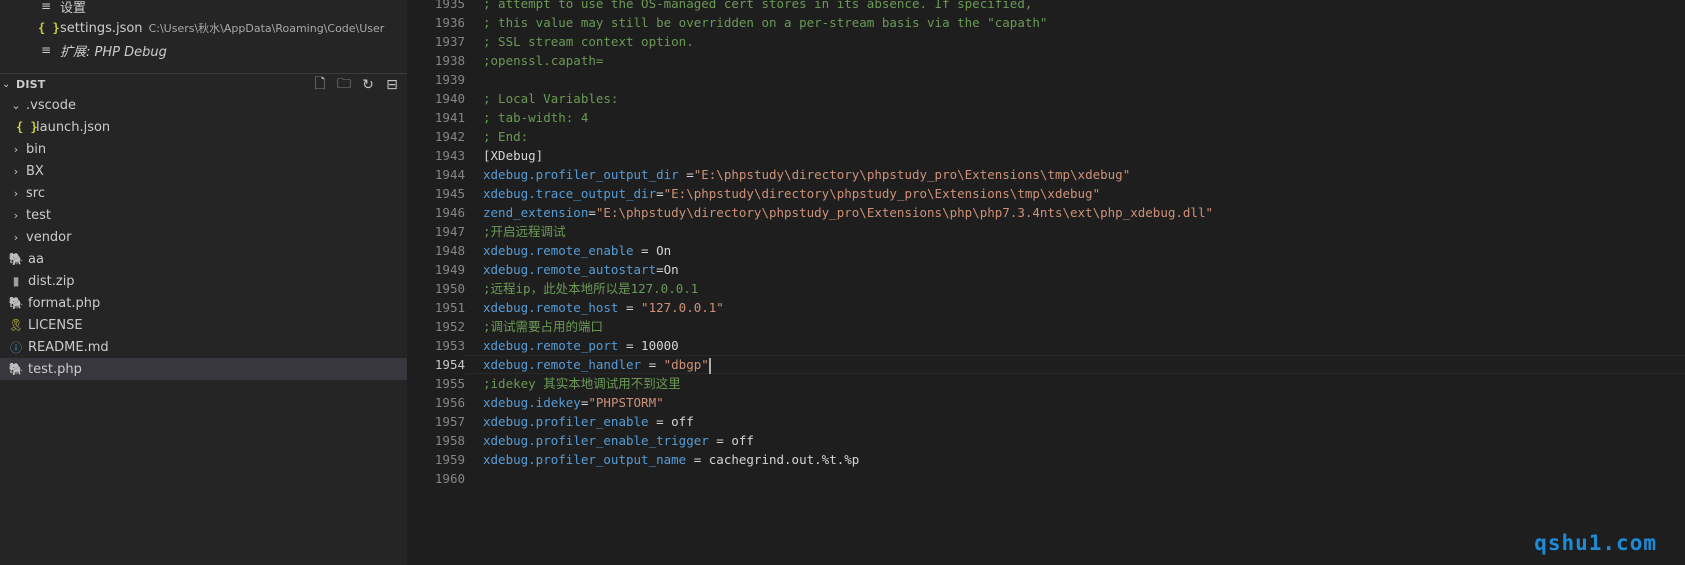 The image size is (1685, 565). I want to click on open-editor-item: ≡ 设置, so click(203, 8).